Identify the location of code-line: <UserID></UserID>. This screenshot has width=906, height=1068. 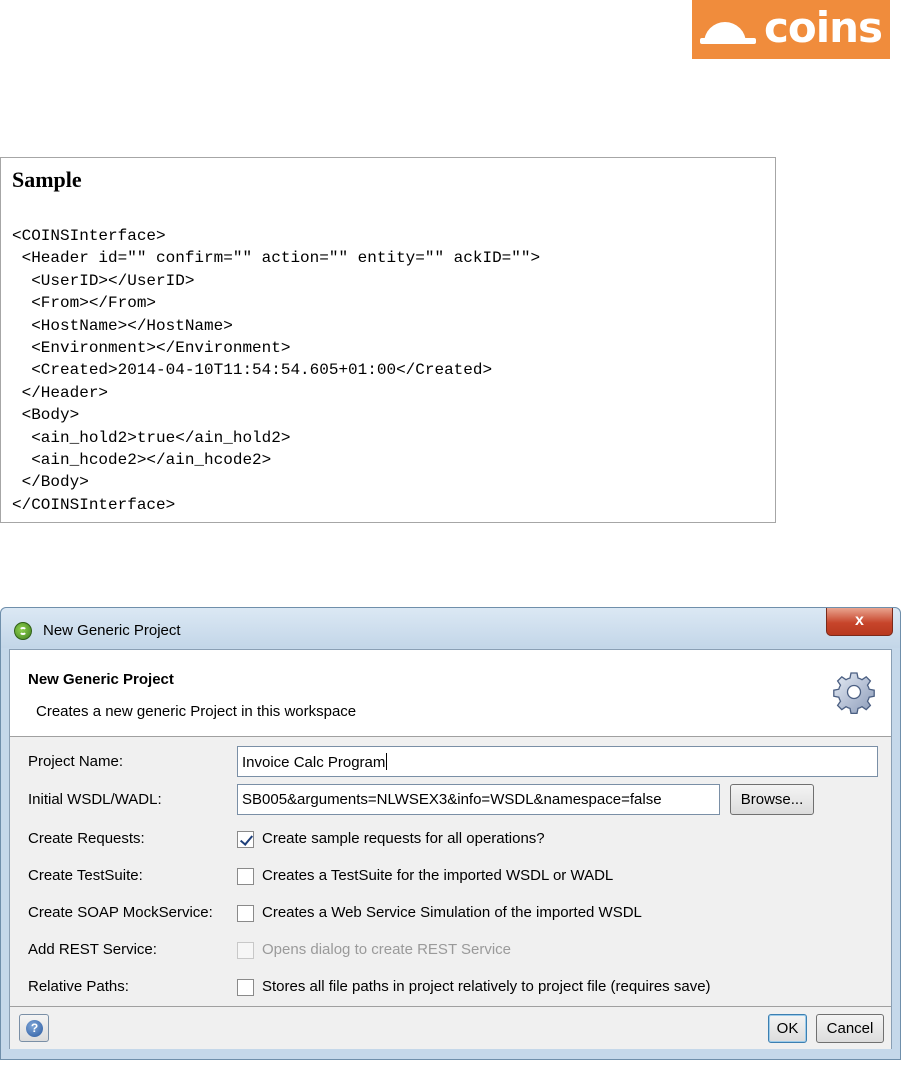
(103, 280).